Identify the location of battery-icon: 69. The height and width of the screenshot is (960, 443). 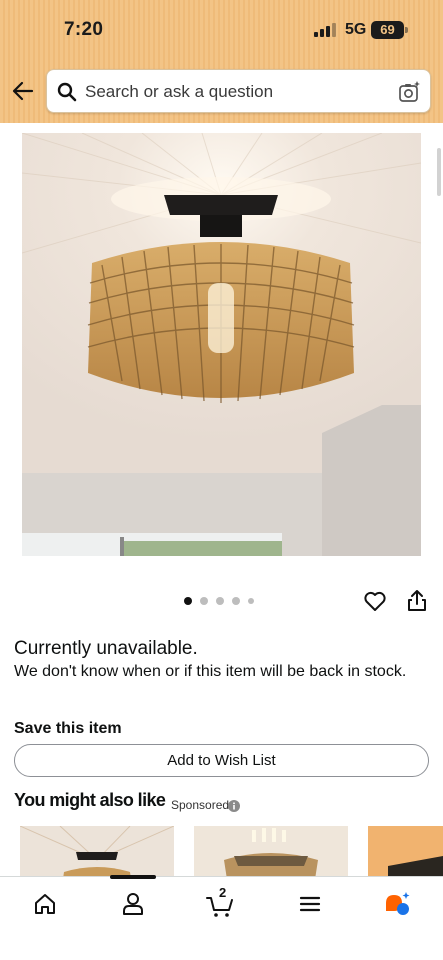
(387, 30).